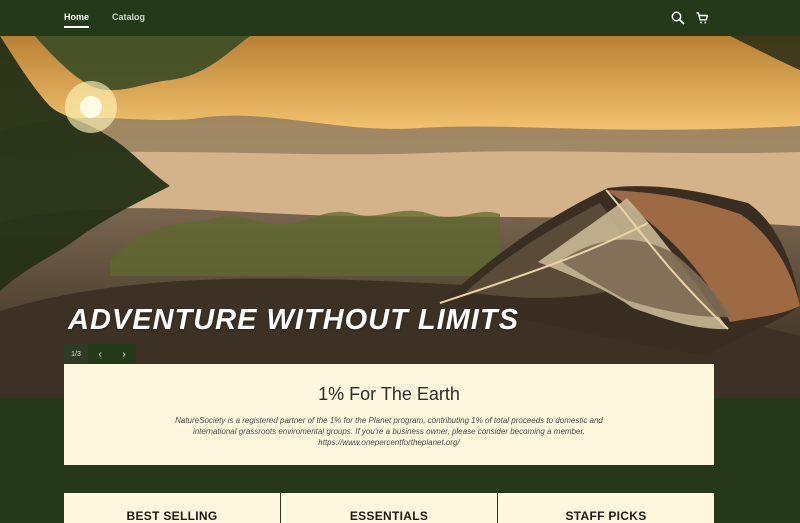 Image resolution: width=800 pixels, height=523 pixels. What do you see at coordinates (678, 18) in the screenshot?
I see `search-icon` at bounding box center [678, 18].